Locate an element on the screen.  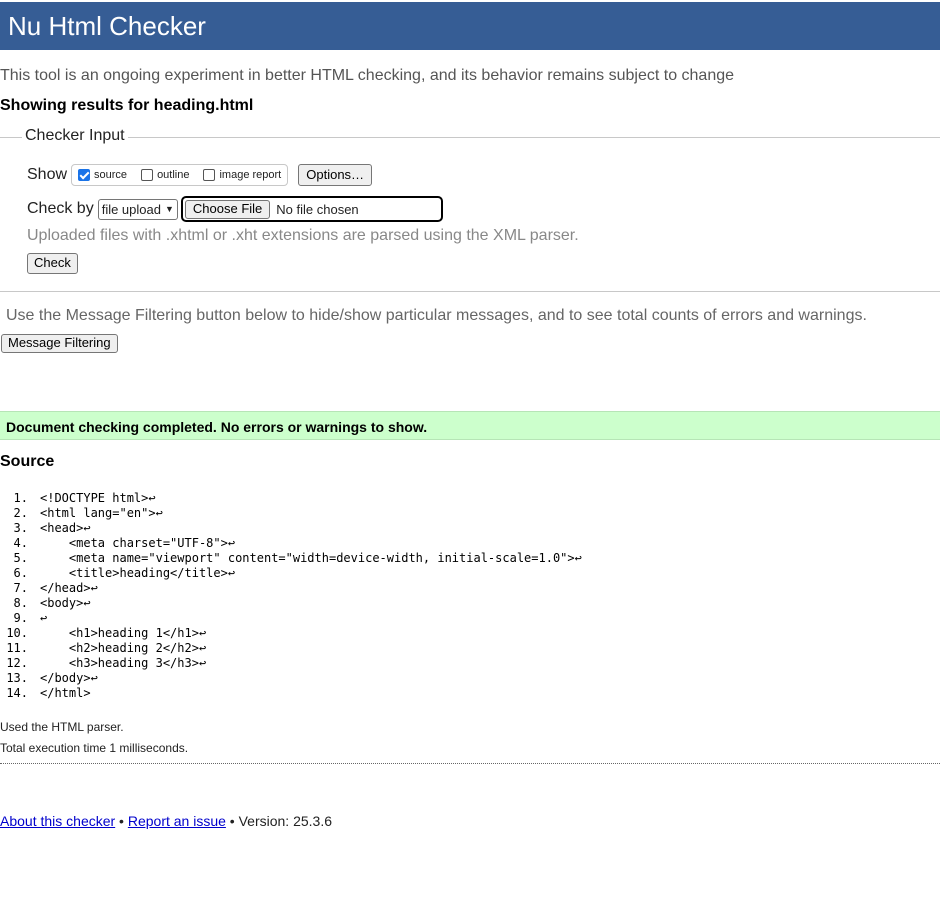
check-by-select-value: file upload is located at coordinates (131, 209).